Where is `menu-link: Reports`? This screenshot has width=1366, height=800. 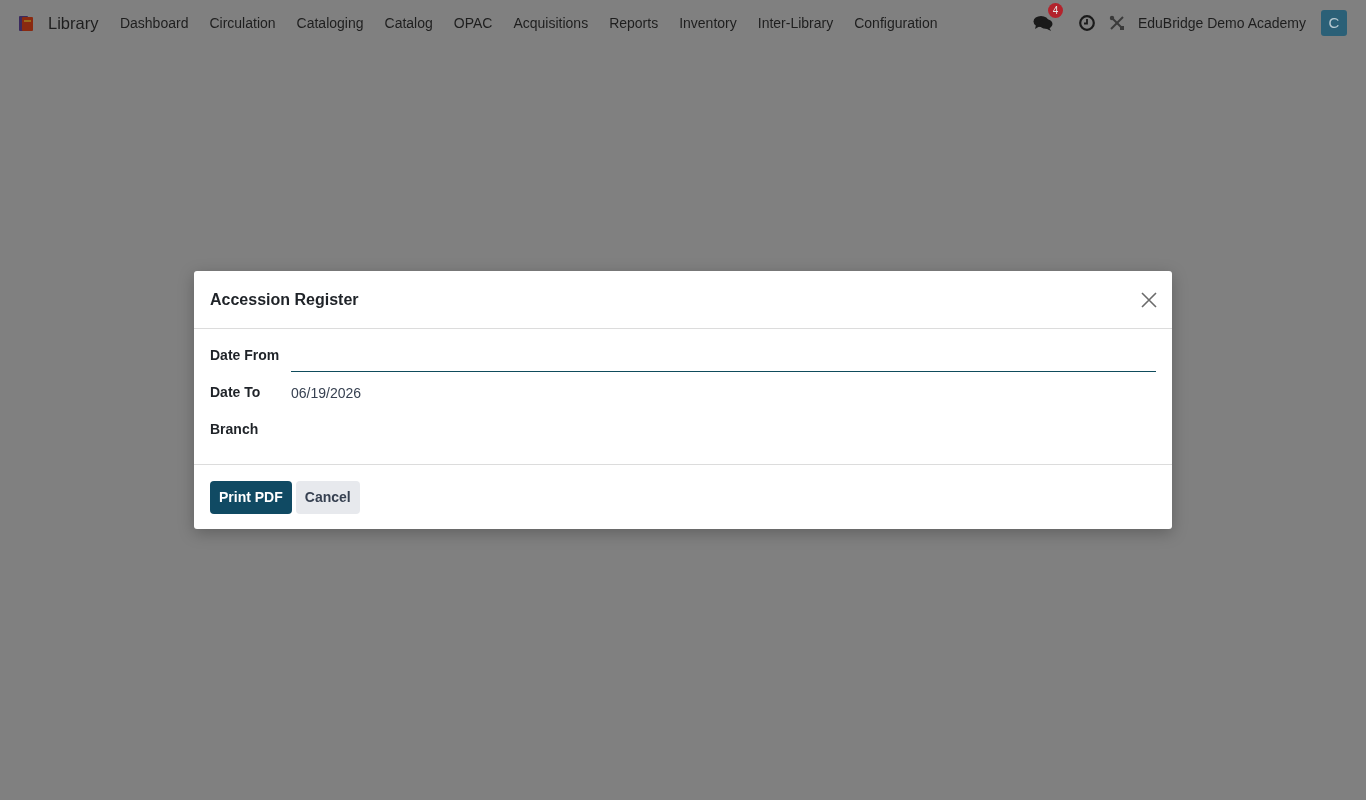
menu-link: Reports is located at coordinates (633, 23).